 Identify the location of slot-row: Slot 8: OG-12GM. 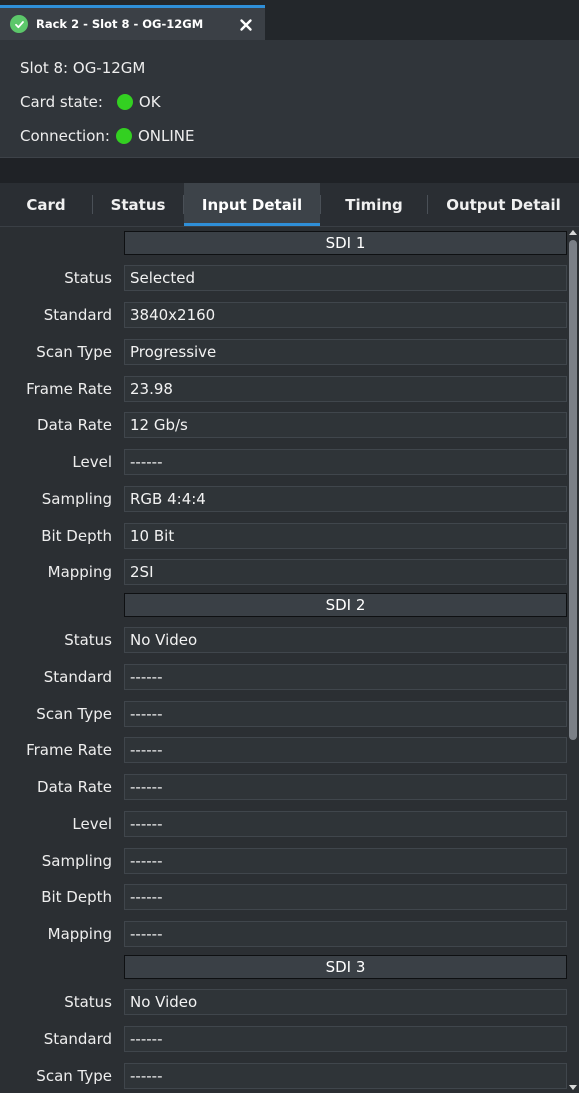
(82, 68).